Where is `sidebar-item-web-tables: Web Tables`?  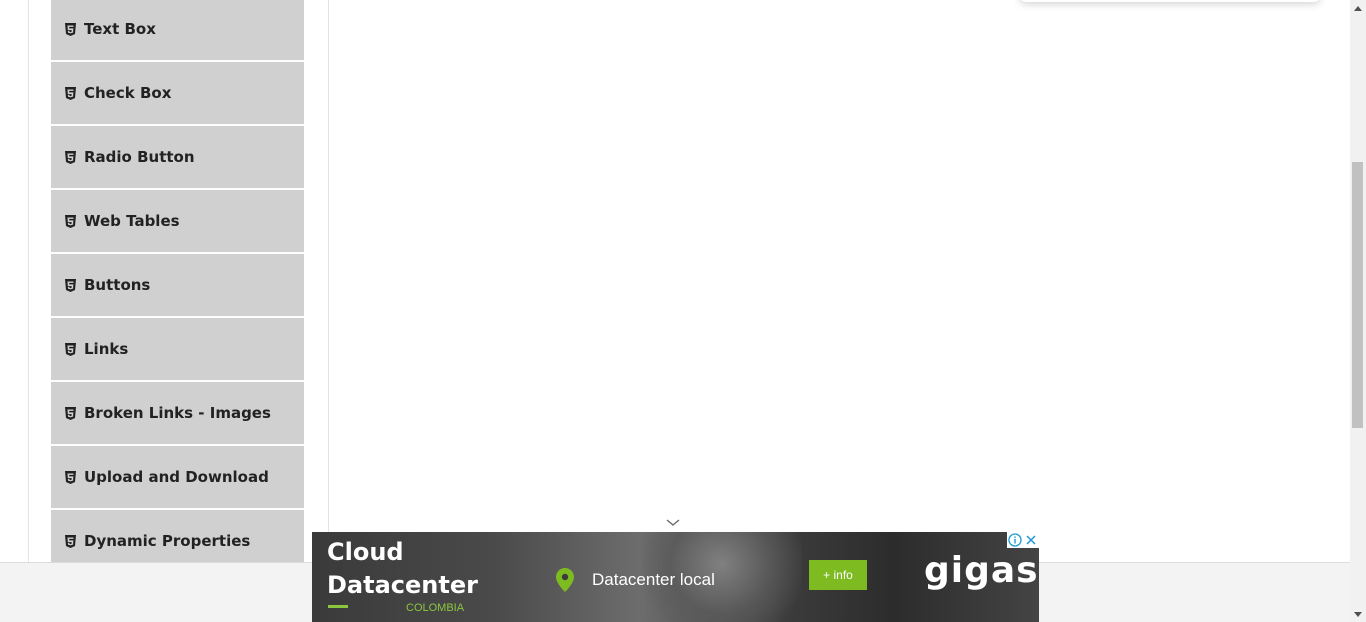 sidebar-item-web-tables: Web Tables is located at coordinates (177, 221).